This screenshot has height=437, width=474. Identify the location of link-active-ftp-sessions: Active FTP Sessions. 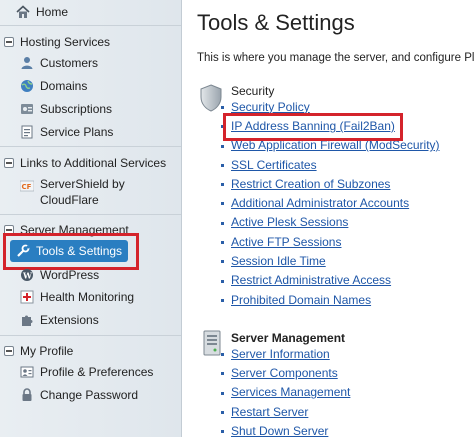
(286, 242).